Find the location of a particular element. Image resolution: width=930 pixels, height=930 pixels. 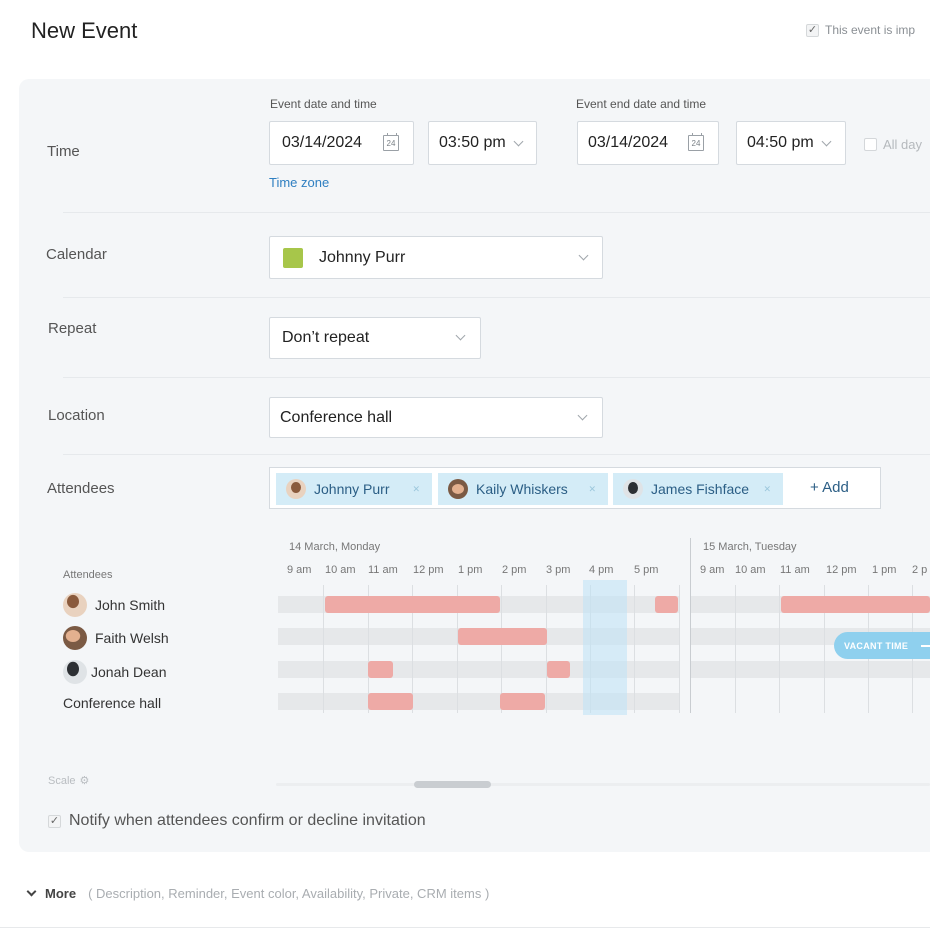

end-date-field: 03/14/2024 24 is located at coordinates (648, 143).